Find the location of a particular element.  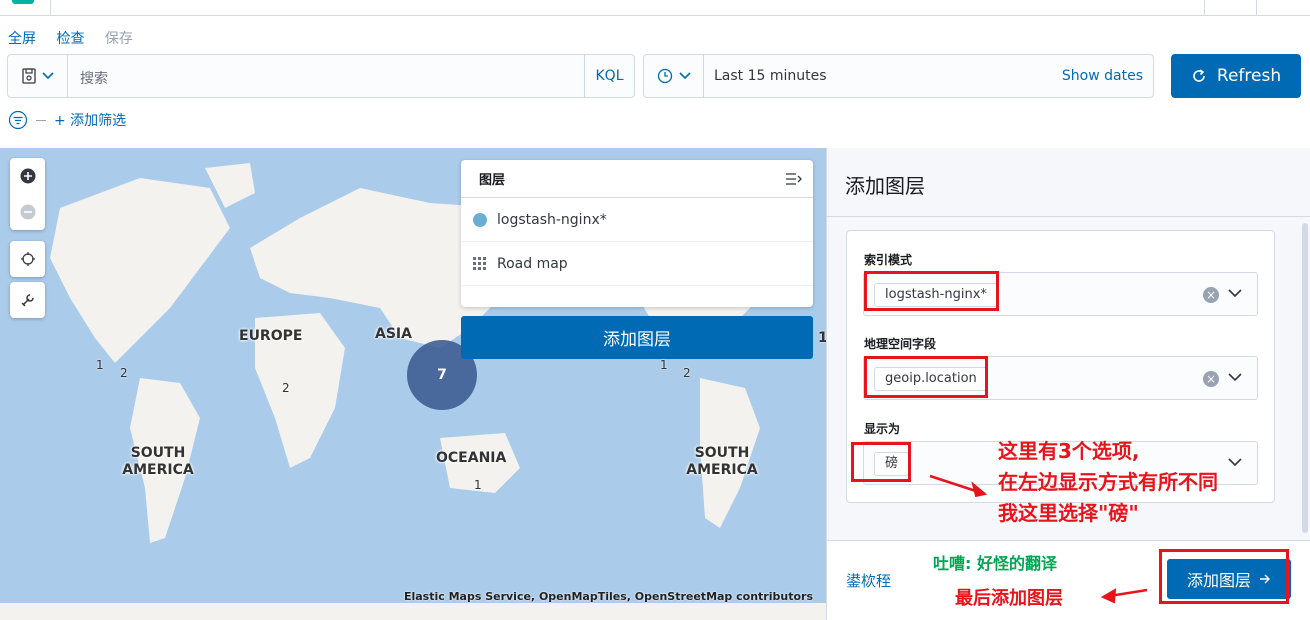

annotation-line: 我这里选择"磅" is located at coordinates (1068, 513).